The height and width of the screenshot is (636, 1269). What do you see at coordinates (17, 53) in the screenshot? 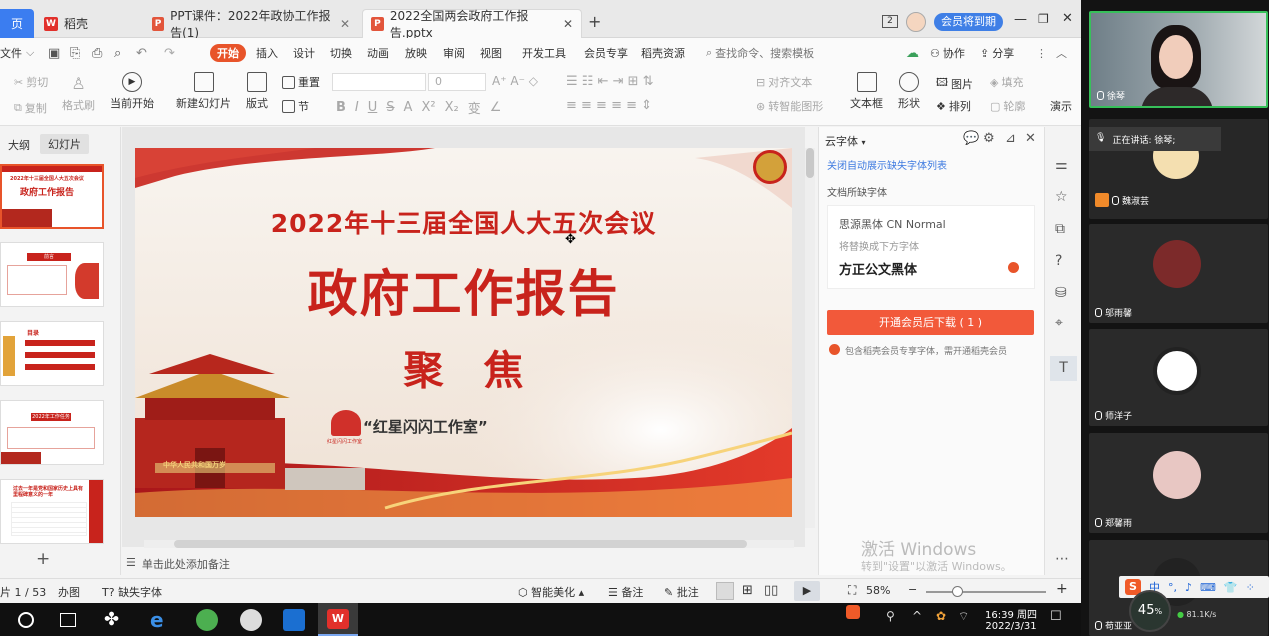
I see `menu-file: 文件 ⌵` at bounding box center [17, 53].